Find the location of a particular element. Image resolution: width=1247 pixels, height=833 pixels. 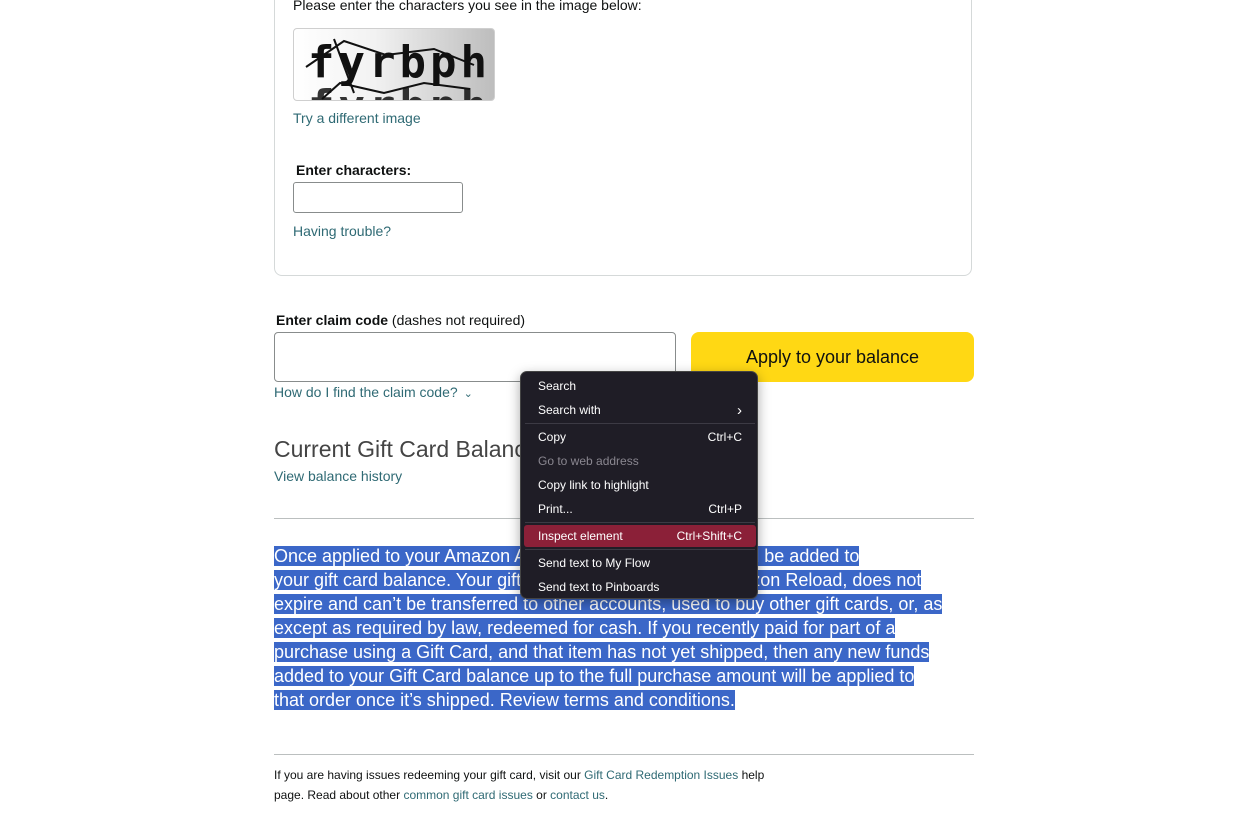

try-different-image-link: Try a different image is located at coordinates (357, 118).